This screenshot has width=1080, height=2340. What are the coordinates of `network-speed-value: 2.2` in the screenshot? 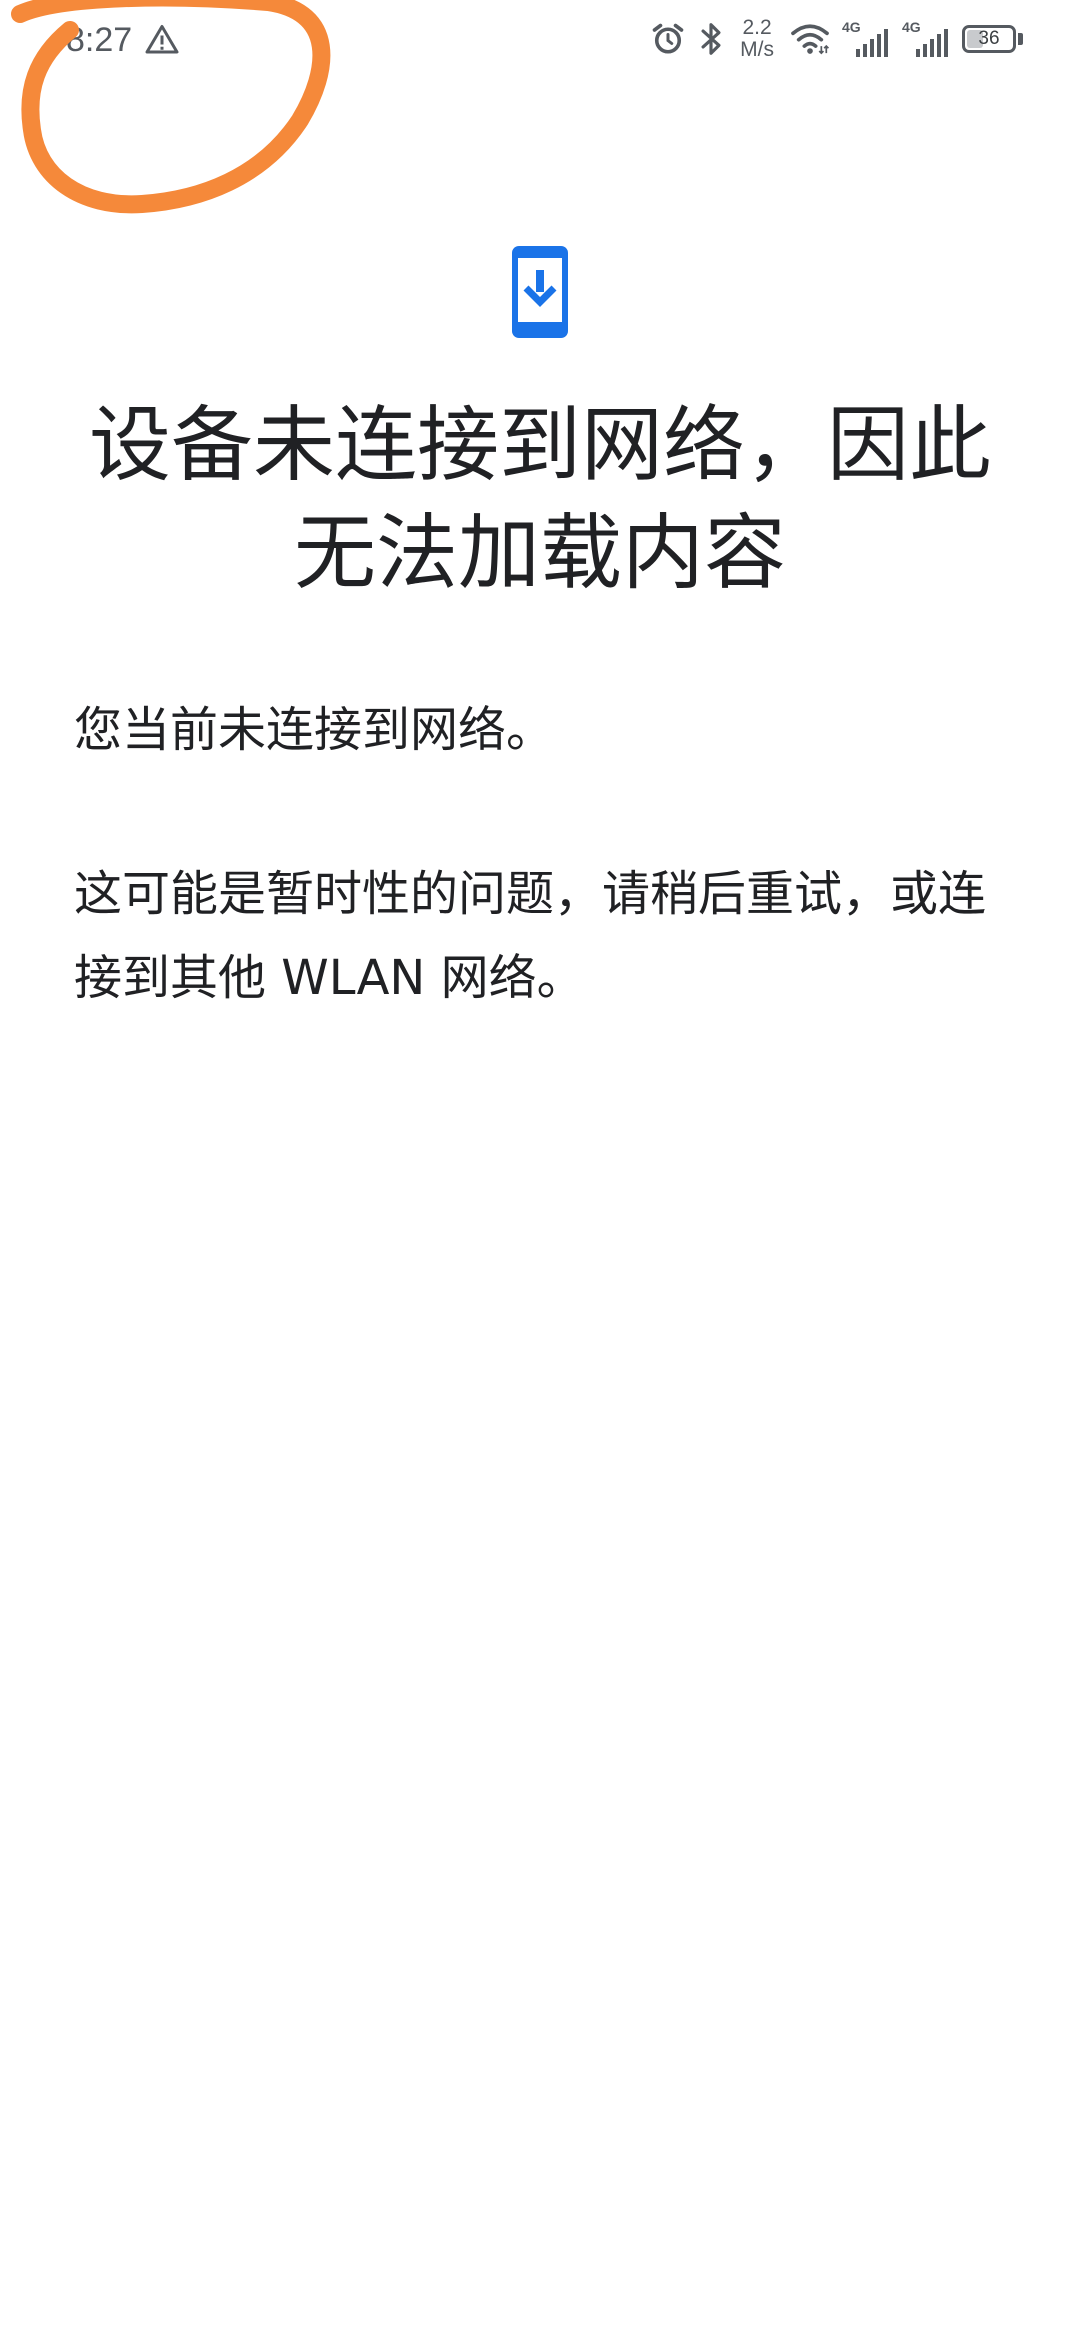 It's located at (757, 27).